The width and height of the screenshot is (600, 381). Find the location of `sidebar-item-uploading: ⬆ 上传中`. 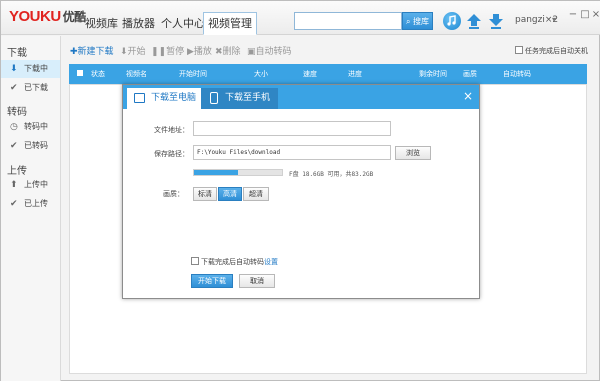

sidebar-item-uploading: ⬆ 上传中 is located at coordinates (30, 185).